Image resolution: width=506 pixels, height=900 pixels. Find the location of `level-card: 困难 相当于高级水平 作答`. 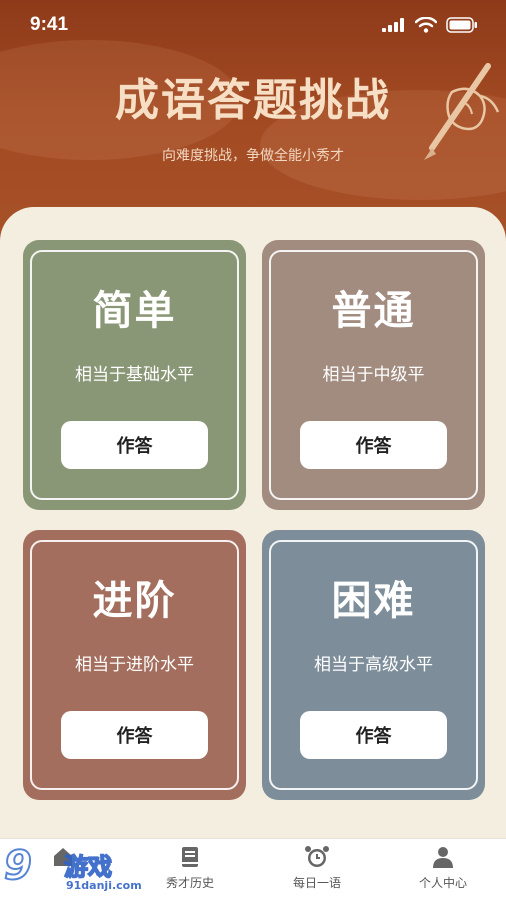

level-card: 困难 相当于高级水平 作答 is located at coordinates (373, 665).